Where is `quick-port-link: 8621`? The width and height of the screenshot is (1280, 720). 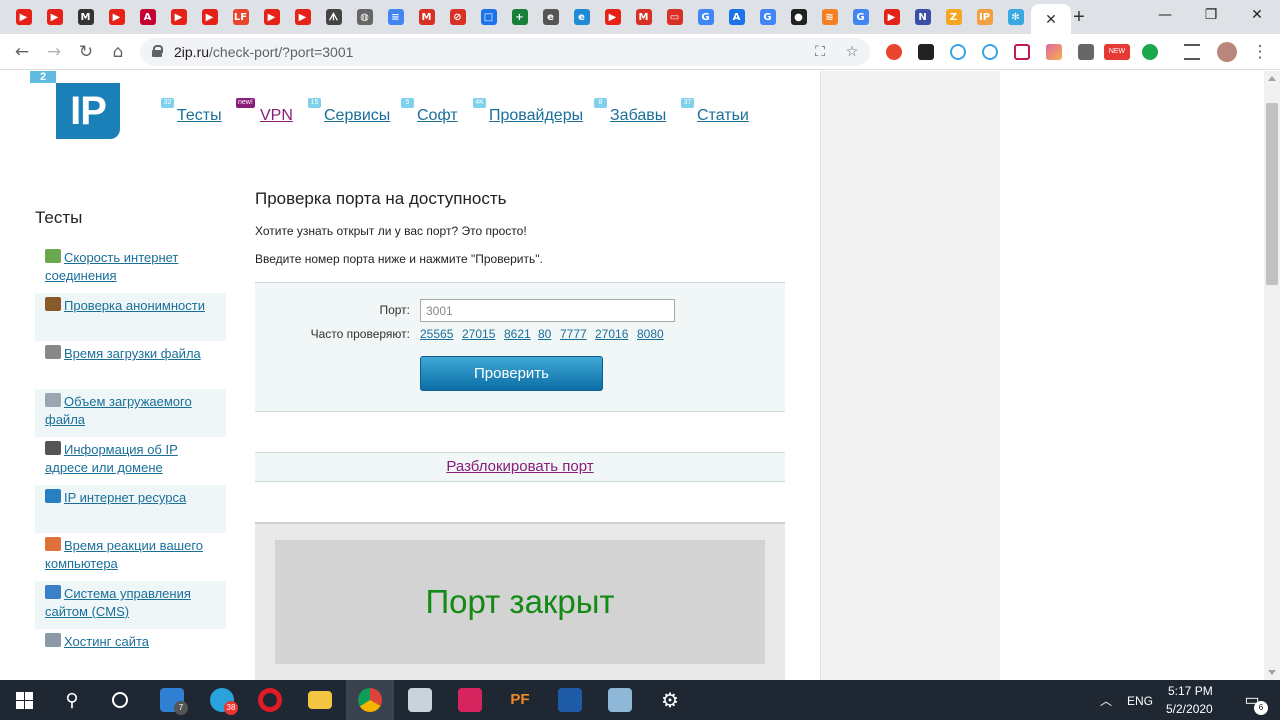 quick-port-link: 8621 is located at coordinates (517, 334).